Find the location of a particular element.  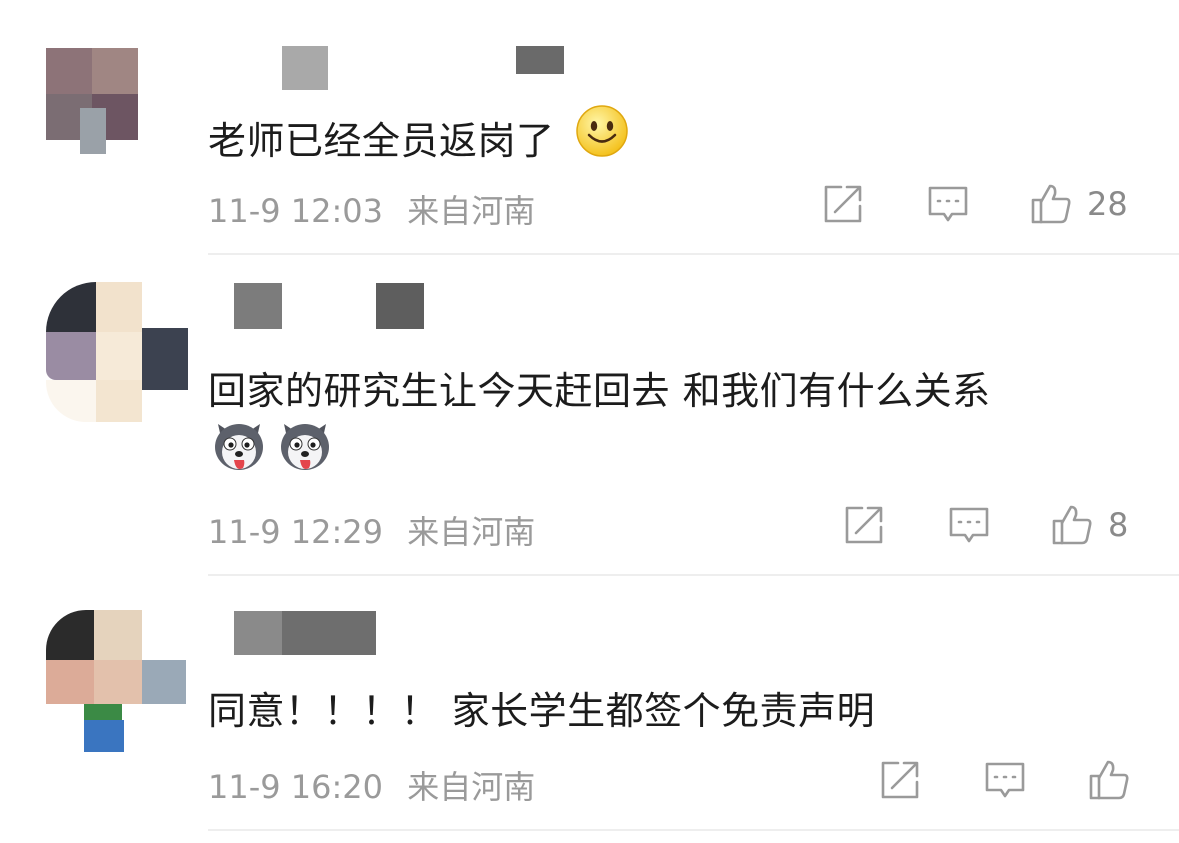

comment-text: 同意！！！！ 家长学生都签个免责声明 is located at coordinates (542, 711).